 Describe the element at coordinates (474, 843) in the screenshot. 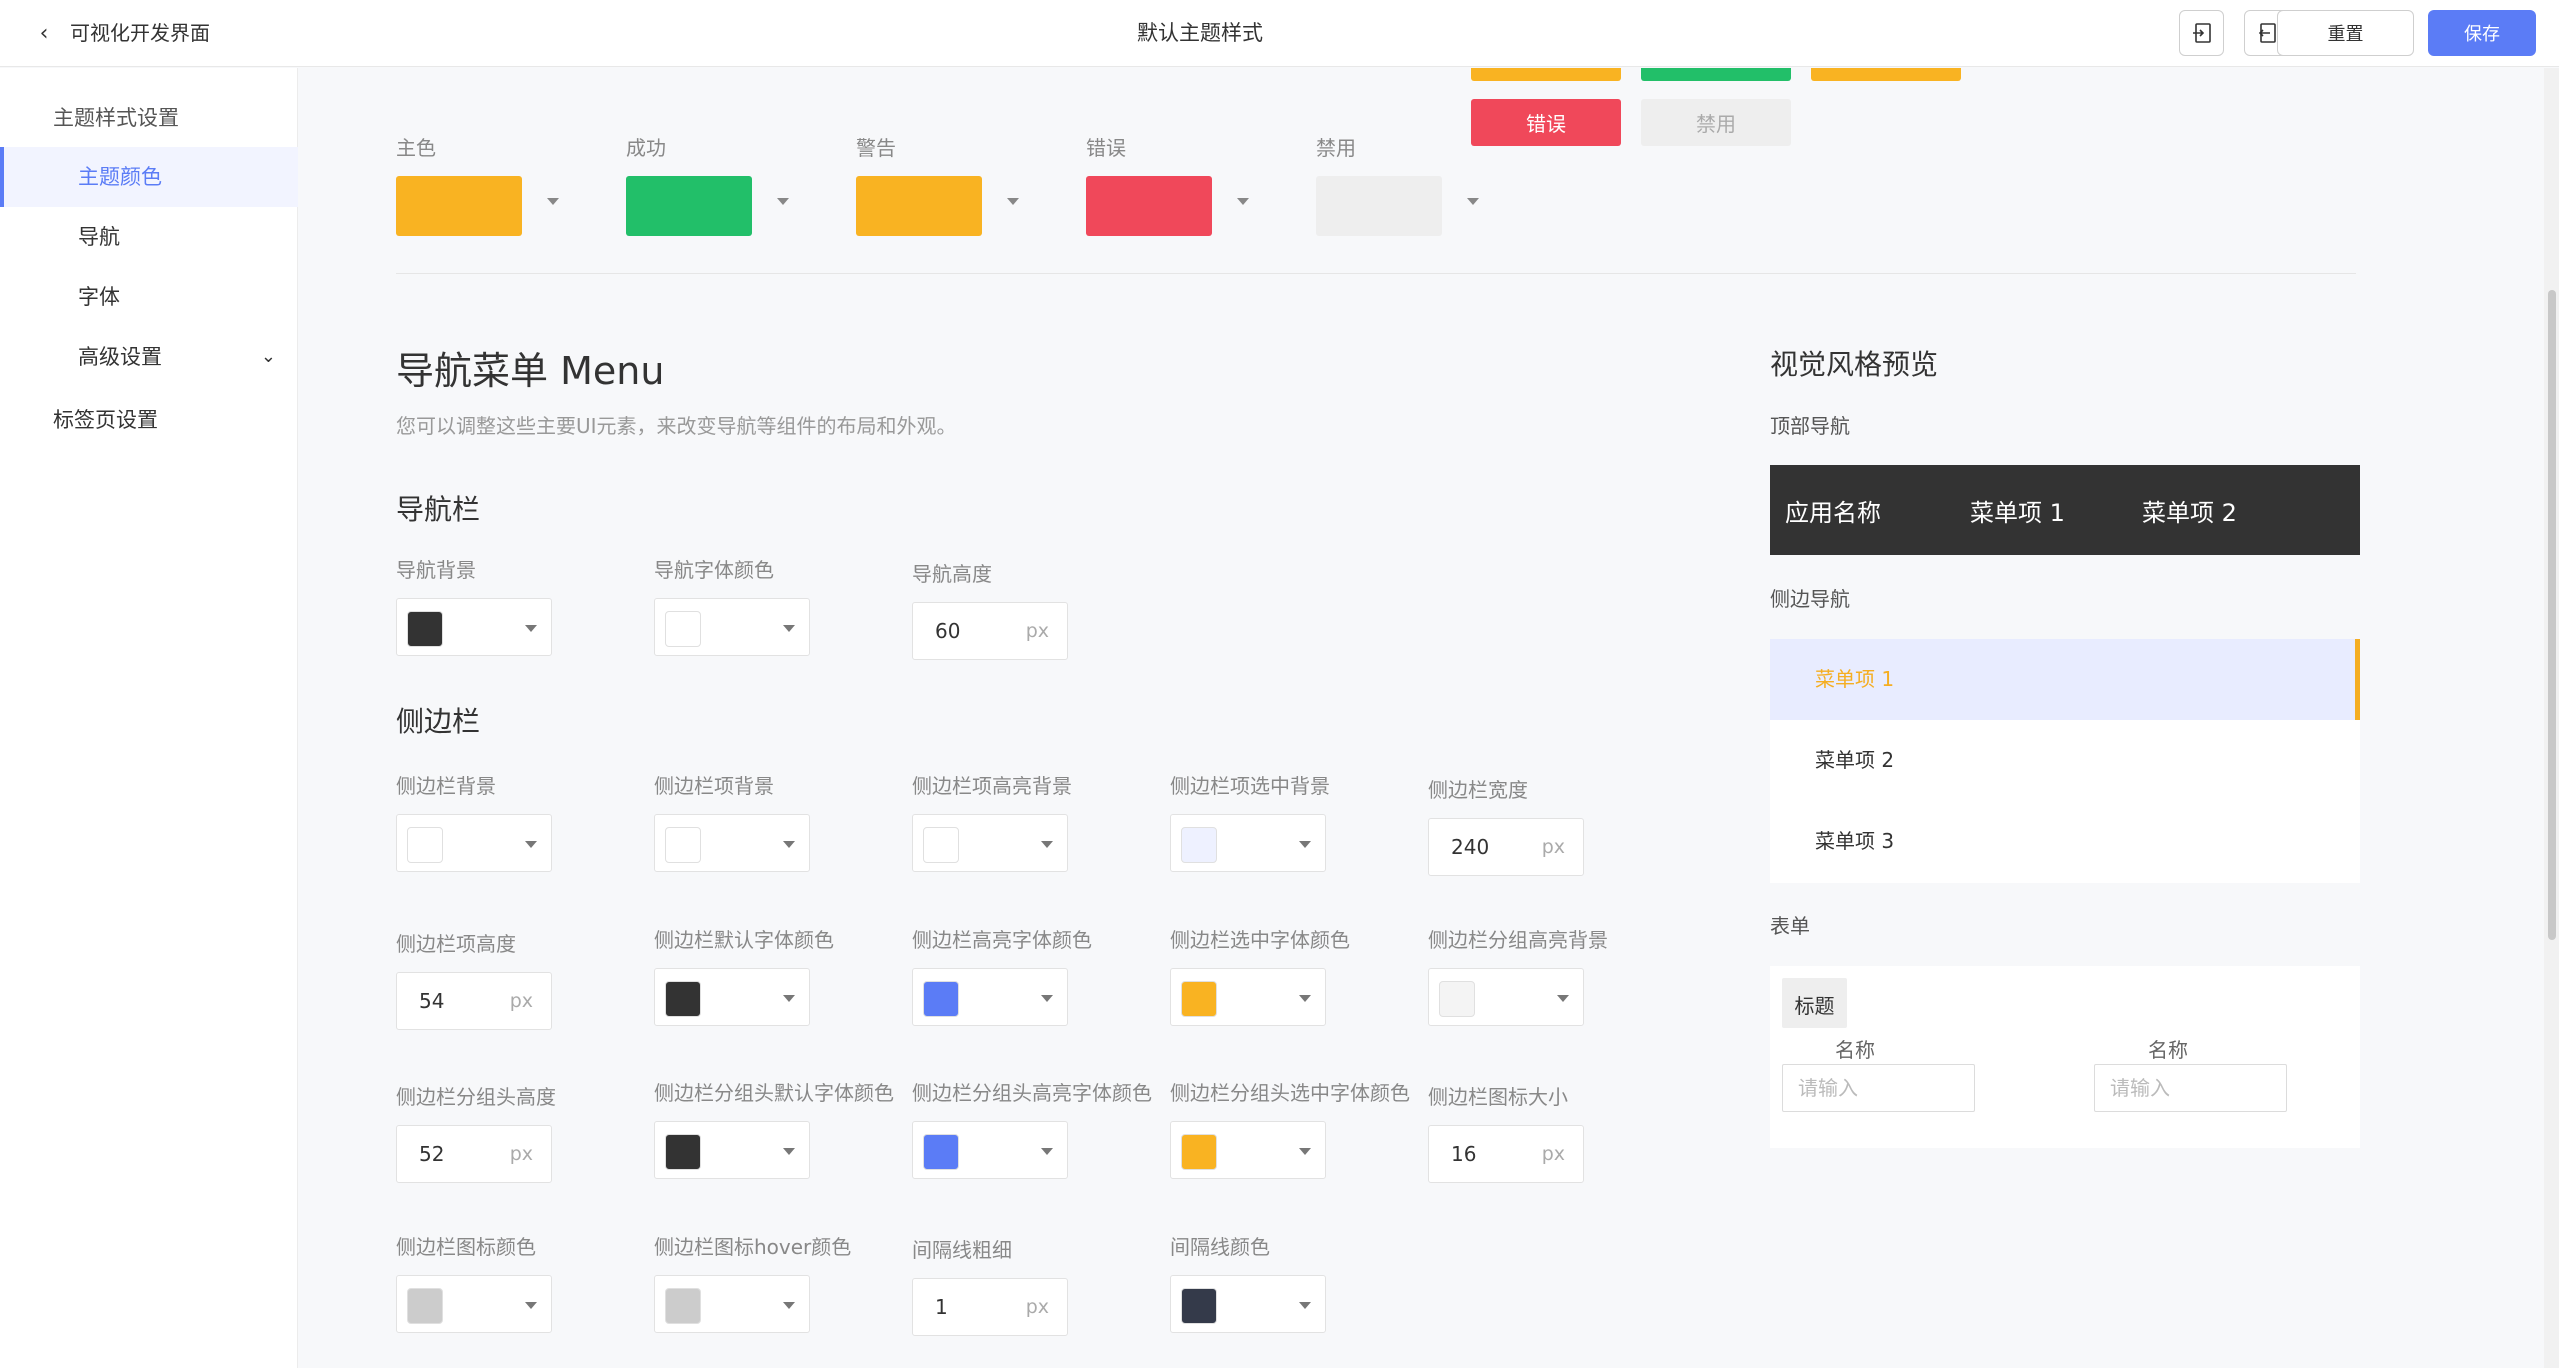

I see `sidebar-bg-picker` at that location.